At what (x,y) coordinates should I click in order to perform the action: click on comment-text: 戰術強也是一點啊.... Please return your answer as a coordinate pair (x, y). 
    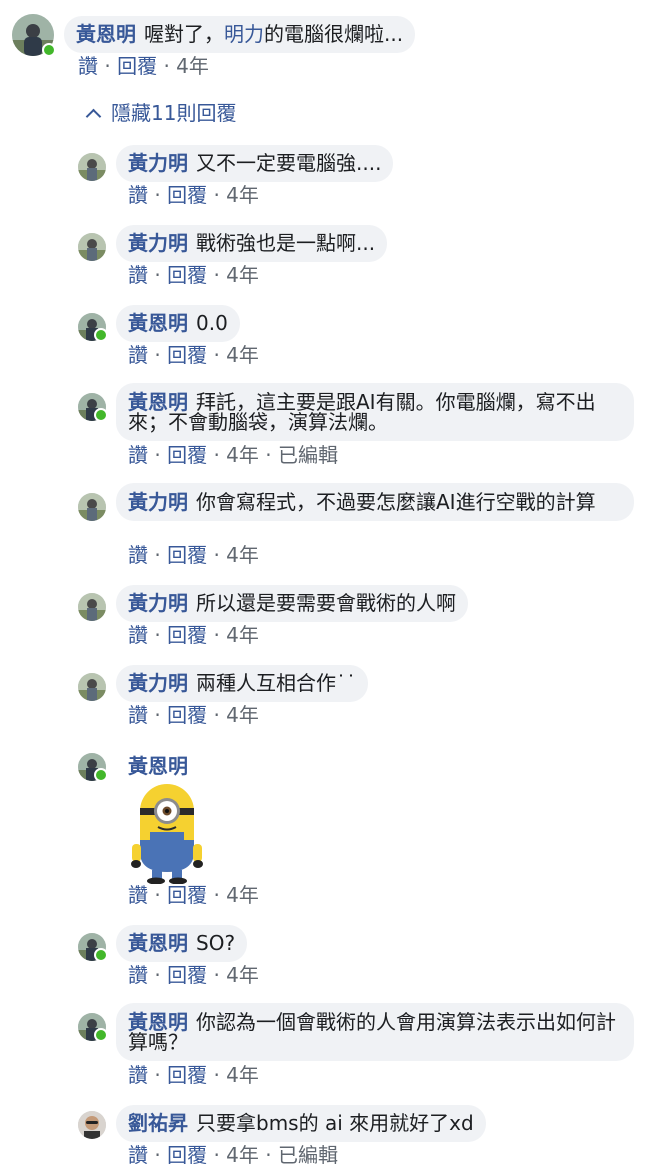
    Looking at the image, I should click on (286, 243).